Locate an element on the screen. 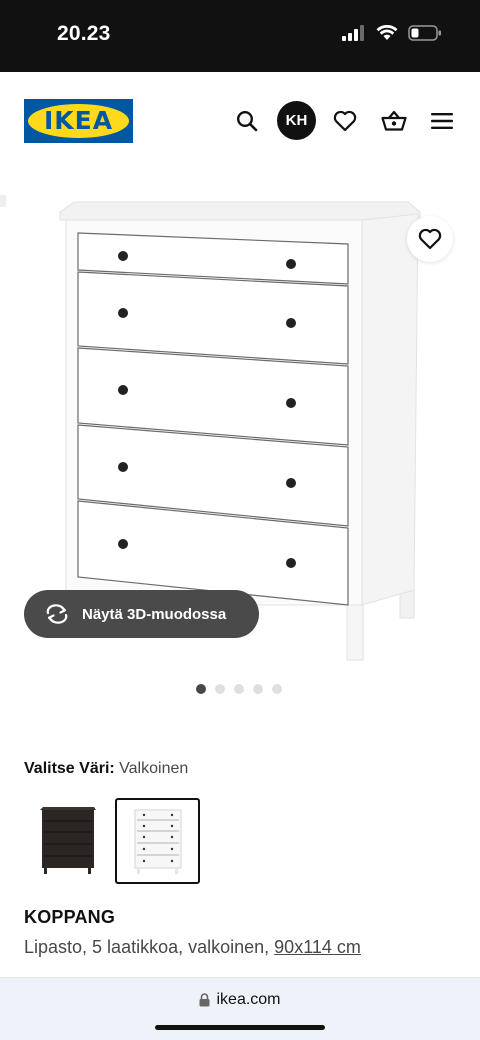 This screenshot has width=480, height=1040. status-icons is located at coordinates (392, 33).